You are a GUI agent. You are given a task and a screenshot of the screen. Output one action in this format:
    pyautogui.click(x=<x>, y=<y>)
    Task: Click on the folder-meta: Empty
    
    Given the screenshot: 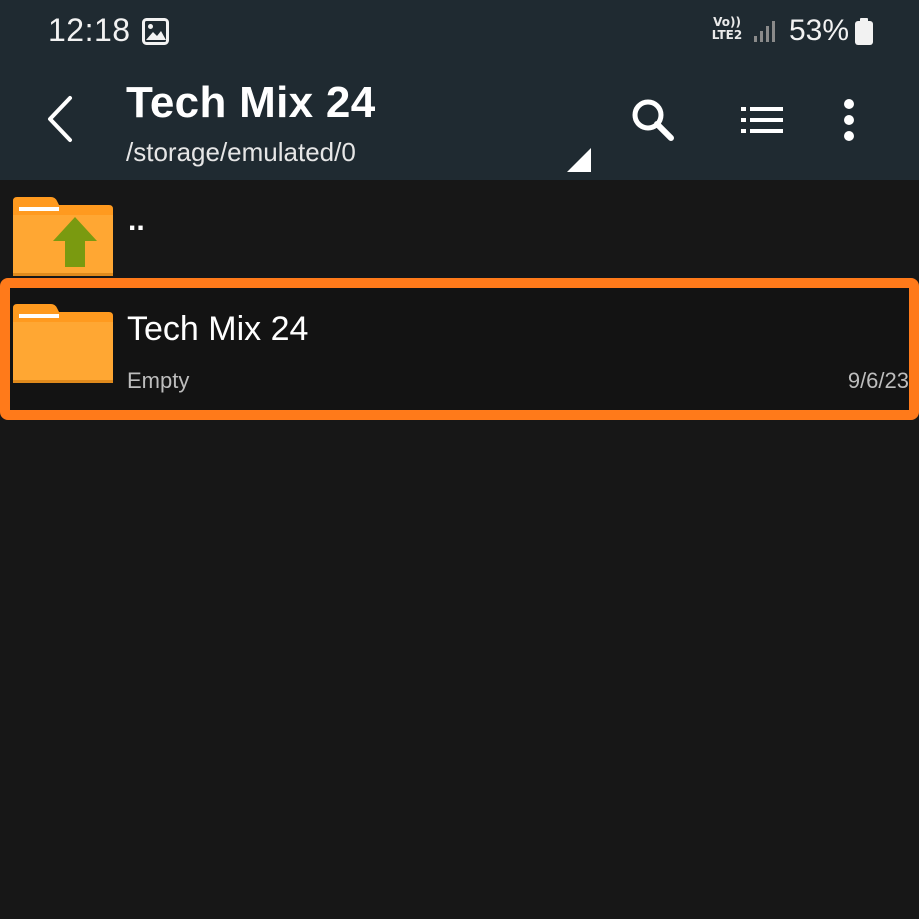 What is the action you would take?
    pyautogui.click(x=158, y=380)
    